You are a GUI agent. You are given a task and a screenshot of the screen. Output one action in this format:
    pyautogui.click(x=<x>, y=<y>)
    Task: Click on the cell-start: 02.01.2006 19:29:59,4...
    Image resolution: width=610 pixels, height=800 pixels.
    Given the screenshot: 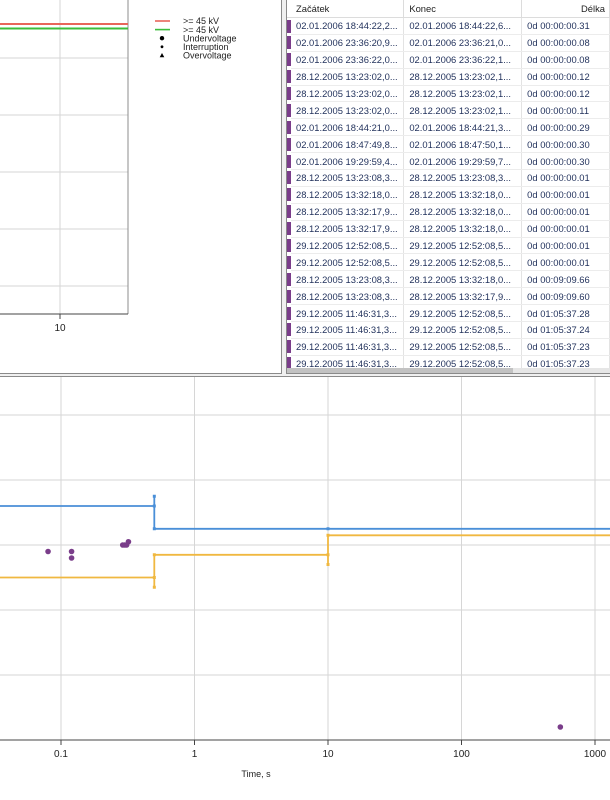 What is the action you would take?
    pyautogui.click(x=348, y=161)
    